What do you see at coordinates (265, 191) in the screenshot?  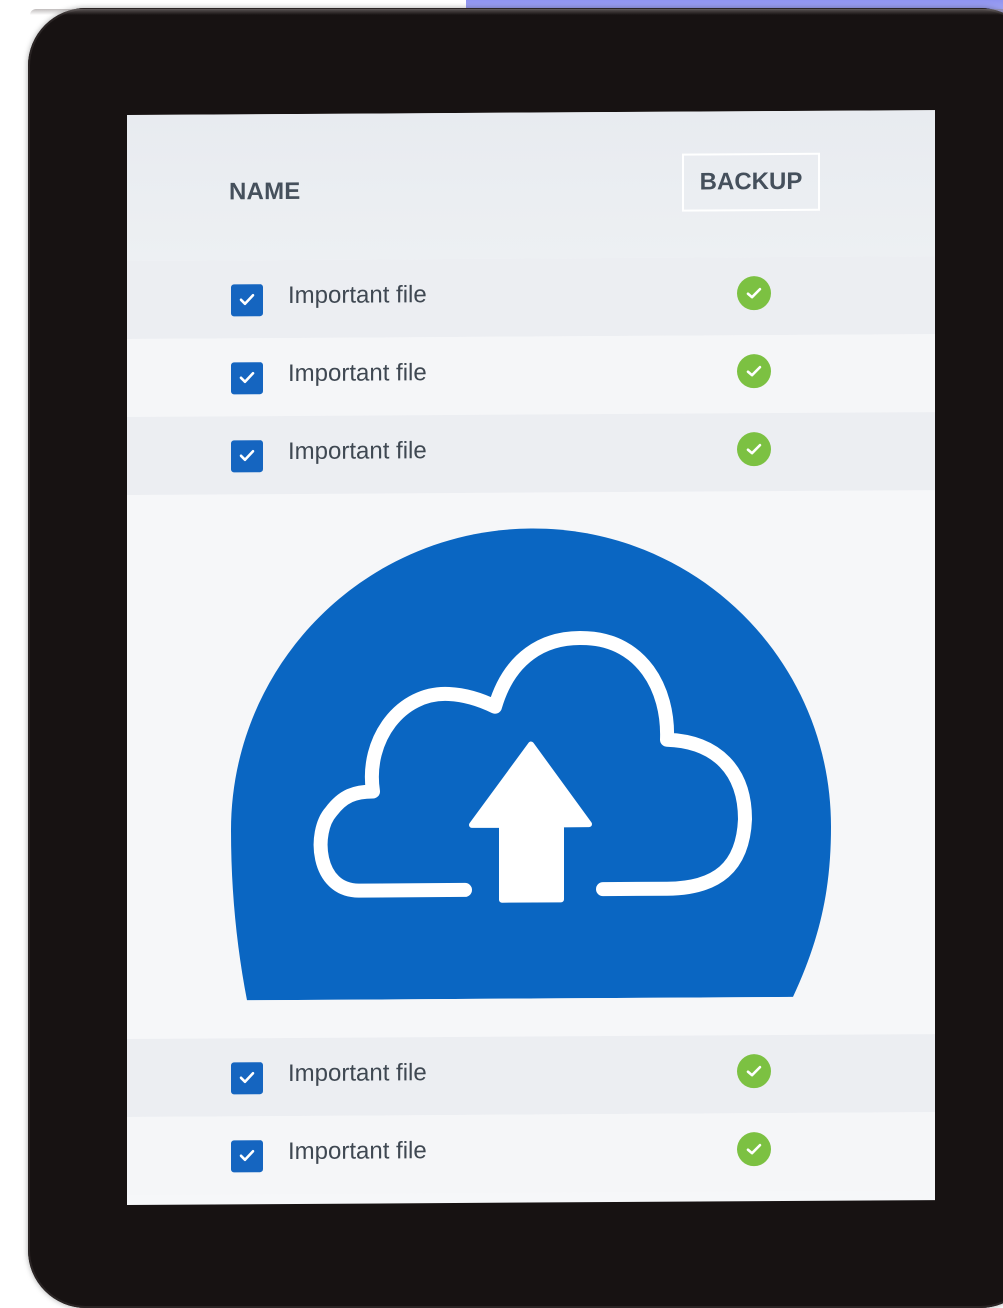 I see `name-column-header: NAME` at bounding box center [265, 191].